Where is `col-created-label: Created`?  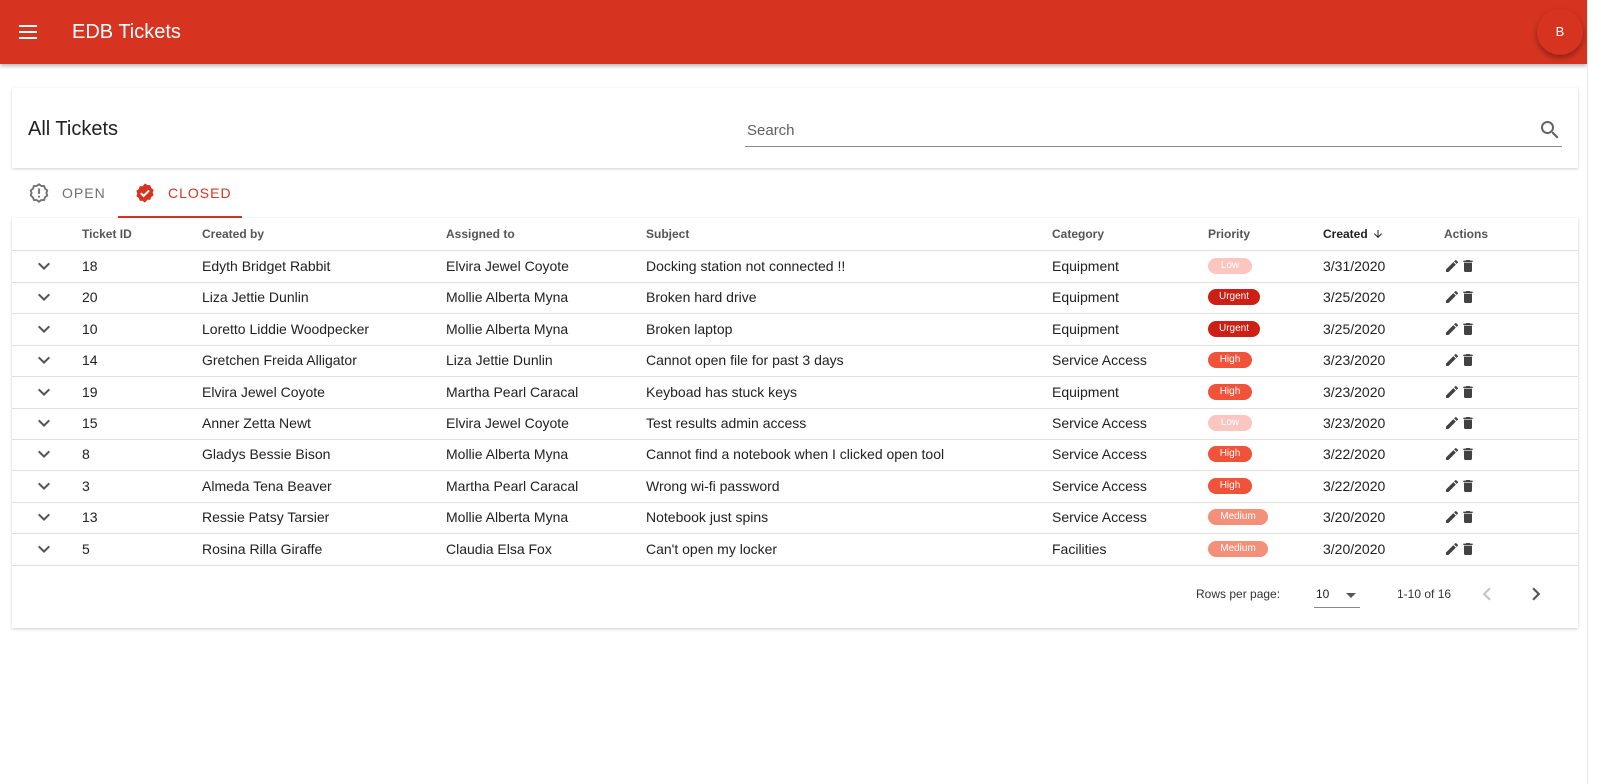 col-created-label: Created is located at coordinates (1345, 234).